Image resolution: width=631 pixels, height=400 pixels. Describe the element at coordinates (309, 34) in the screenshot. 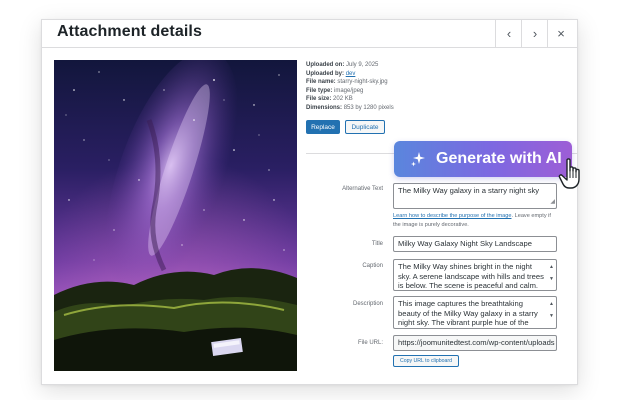

I see `modal-header: Attachment details ‹ › ×` at that location.